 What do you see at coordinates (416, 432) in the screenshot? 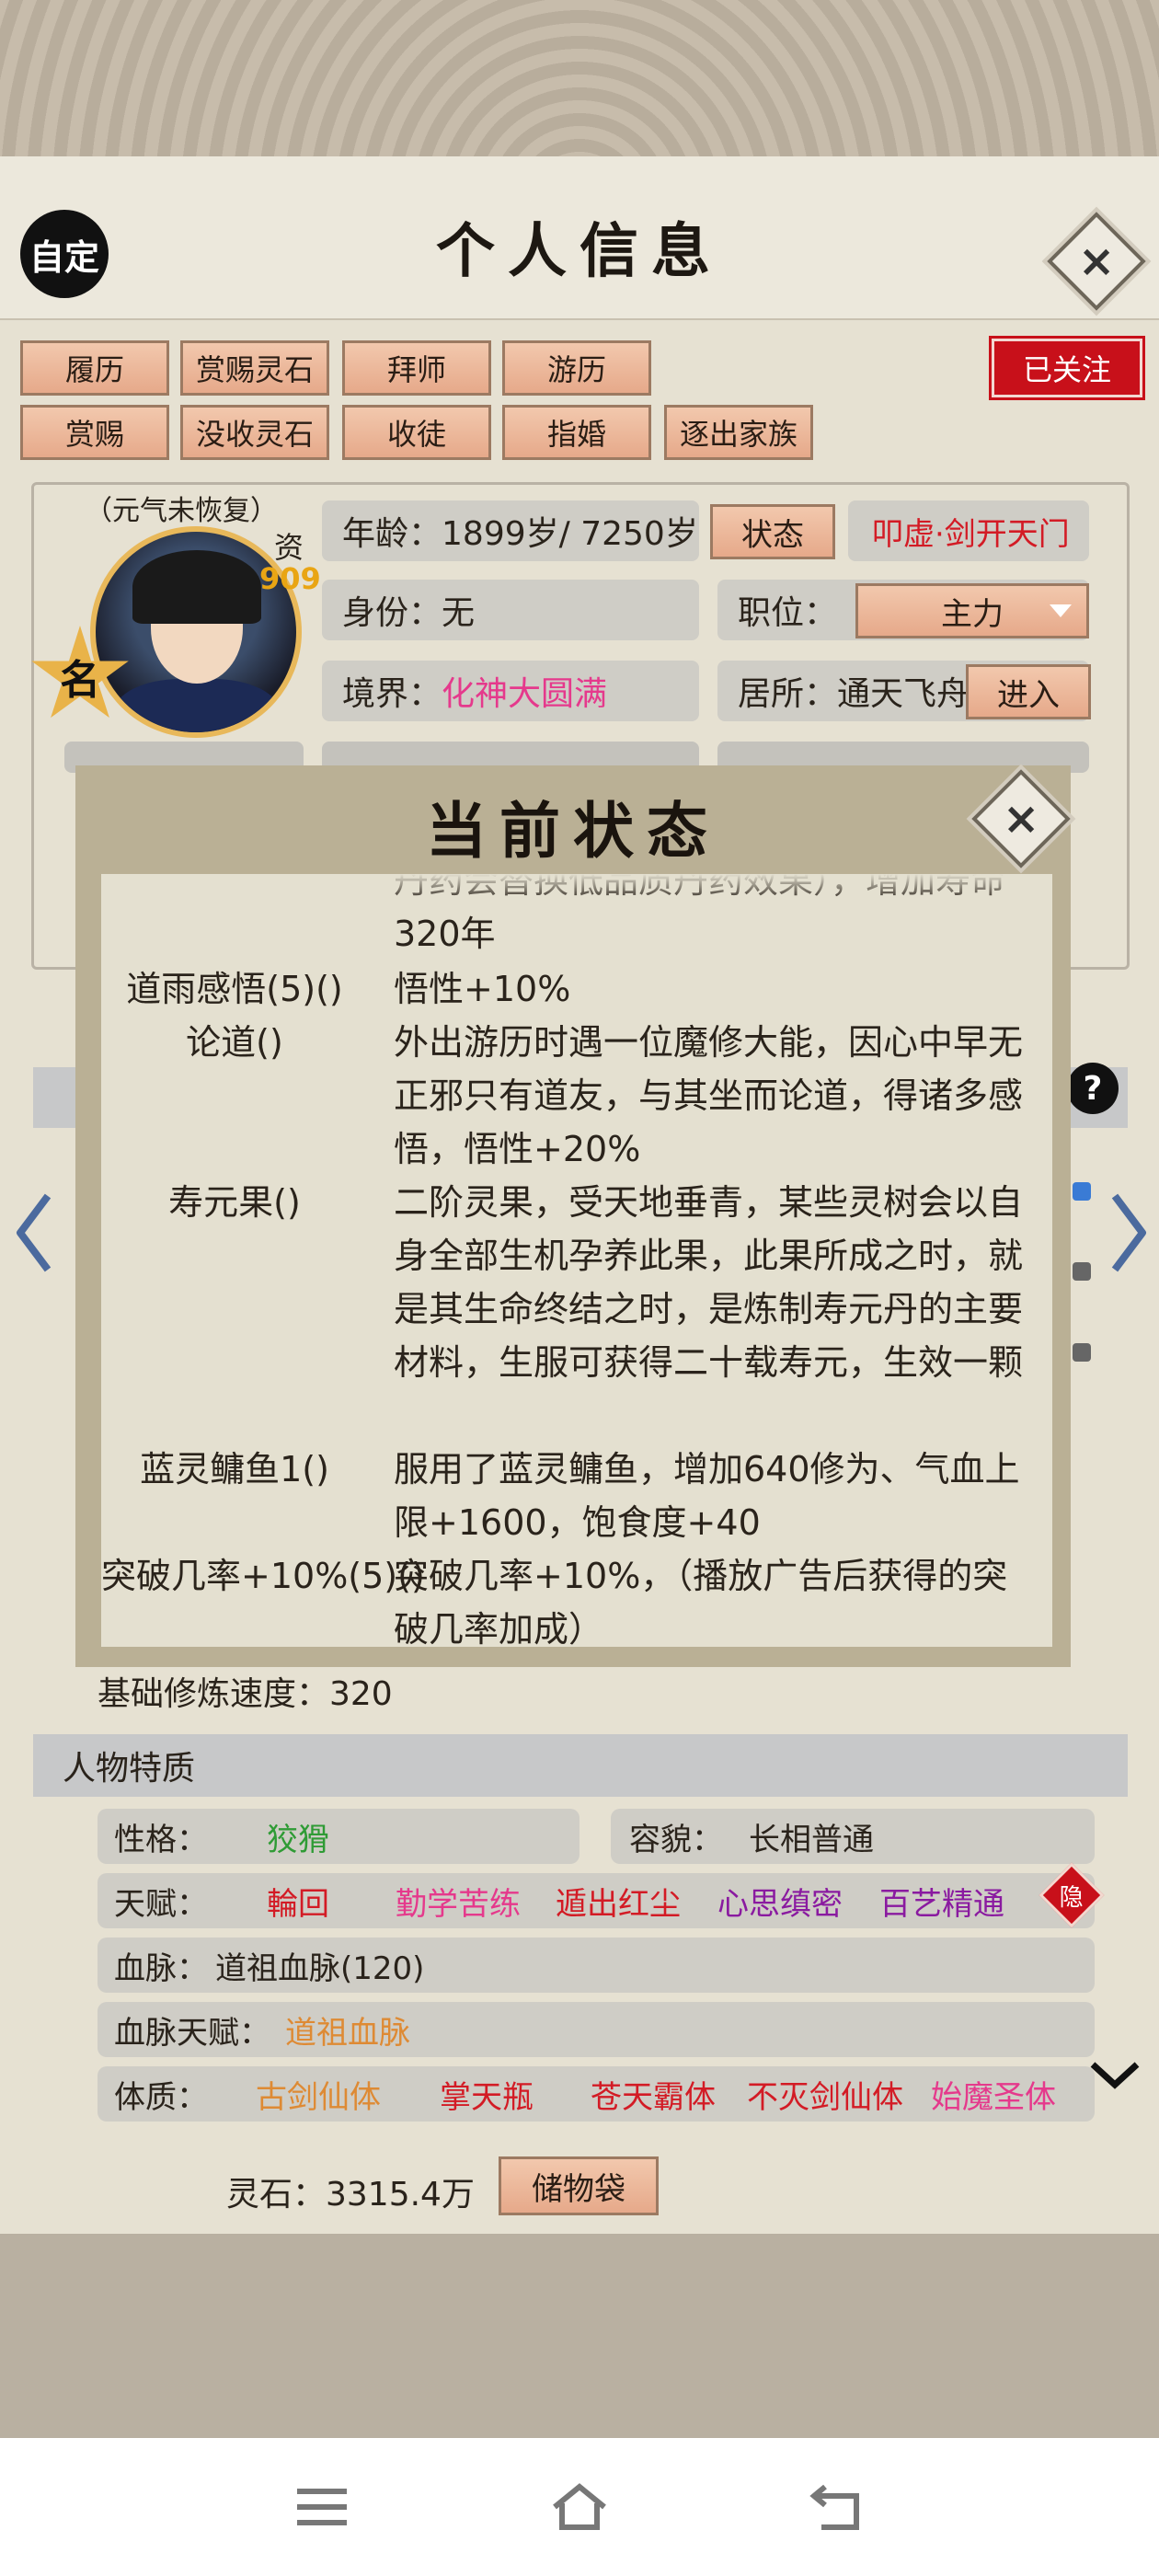
I see `action-button-take-disciple: 收徒` at bounding box center [416, 432].